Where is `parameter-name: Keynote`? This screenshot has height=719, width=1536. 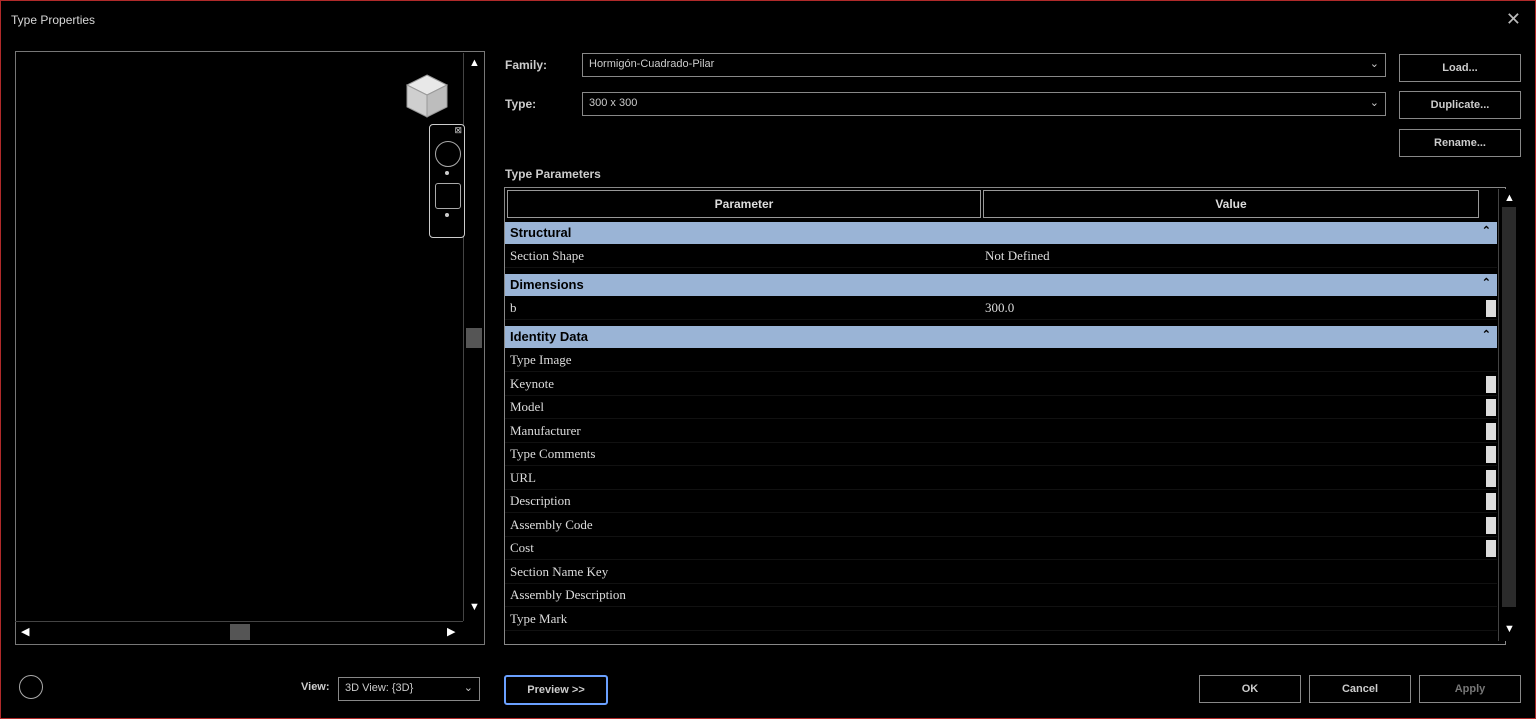
parameter-name: Keynote is located at coordinates (532, 383).